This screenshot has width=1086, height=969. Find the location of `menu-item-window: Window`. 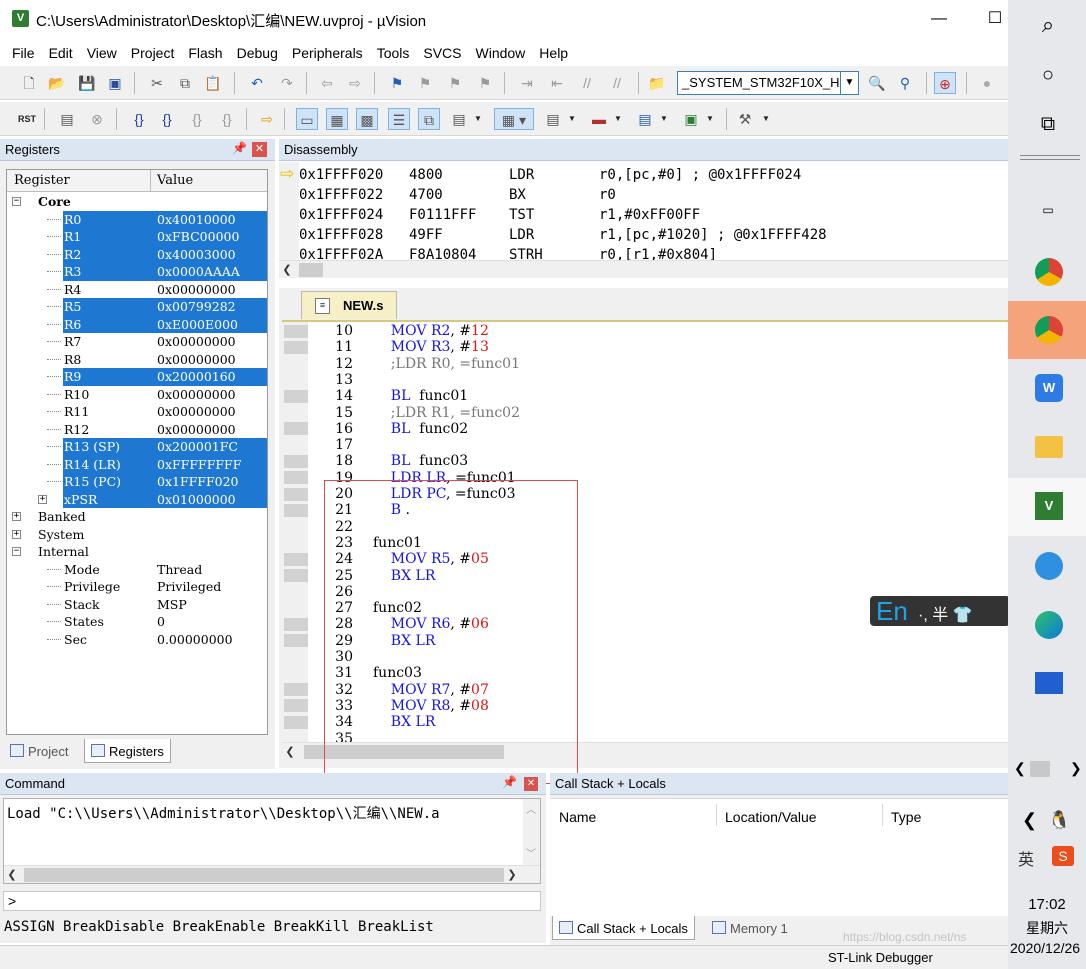

menu-item-window: Window is located at coordinates (501, 53).